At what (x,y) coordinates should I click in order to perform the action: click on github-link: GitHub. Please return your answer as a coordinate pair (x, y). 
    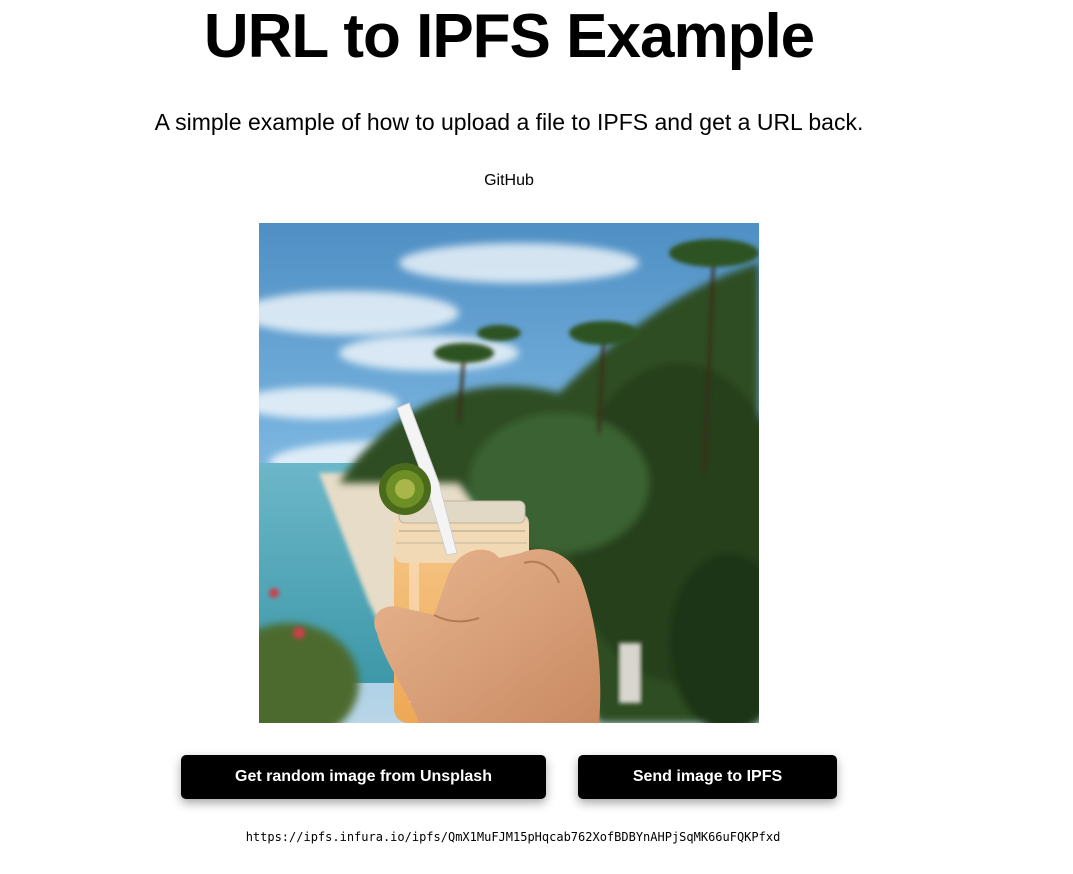
    Looking at the image, I should click on (509, 181).